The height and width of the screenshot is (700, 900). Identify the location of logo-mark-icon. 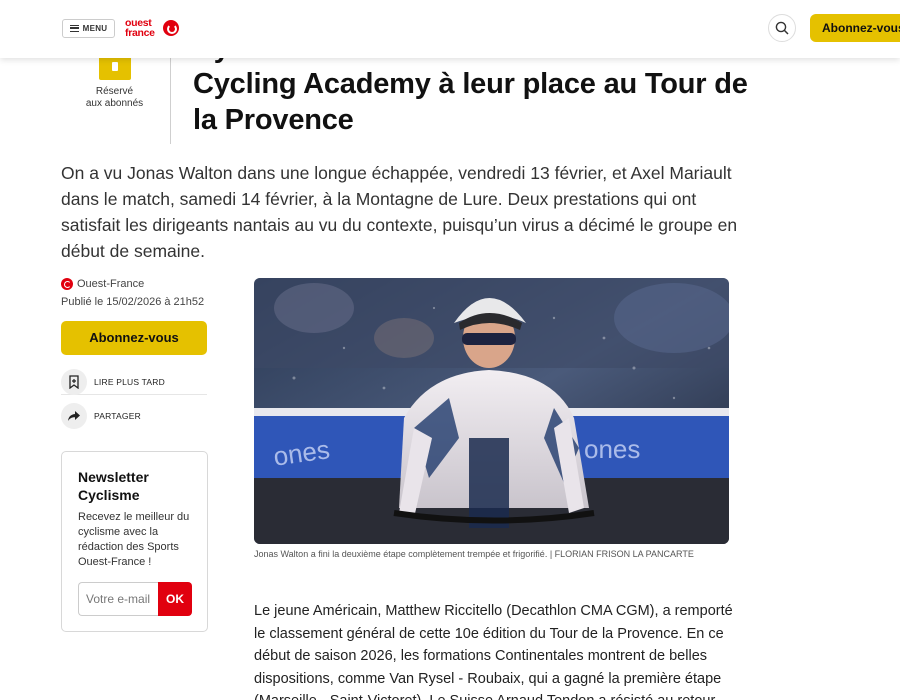
(171, 28).